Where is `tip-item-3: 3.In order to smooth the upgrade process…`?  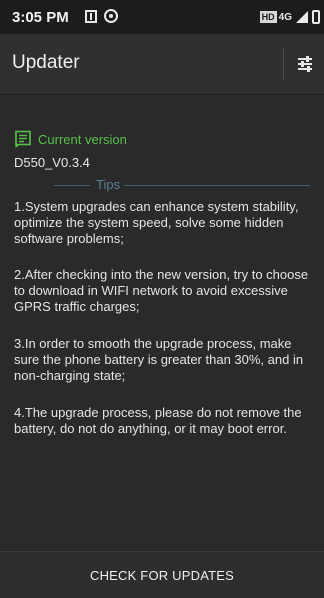
tip-item-3: 3.In order to smooth the upgrade process… is located at coordinates (159, 359).